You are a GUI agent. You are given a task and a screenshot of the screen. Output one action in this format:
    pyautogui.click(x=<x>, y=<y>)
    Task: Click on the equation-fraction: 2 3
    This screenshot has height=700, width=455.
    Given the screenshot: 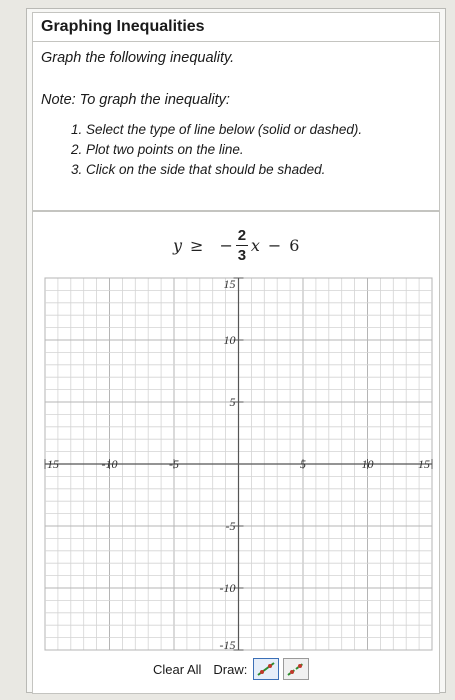 What is the action you would take?
    pyautogui.click(x=241, y=245)
    